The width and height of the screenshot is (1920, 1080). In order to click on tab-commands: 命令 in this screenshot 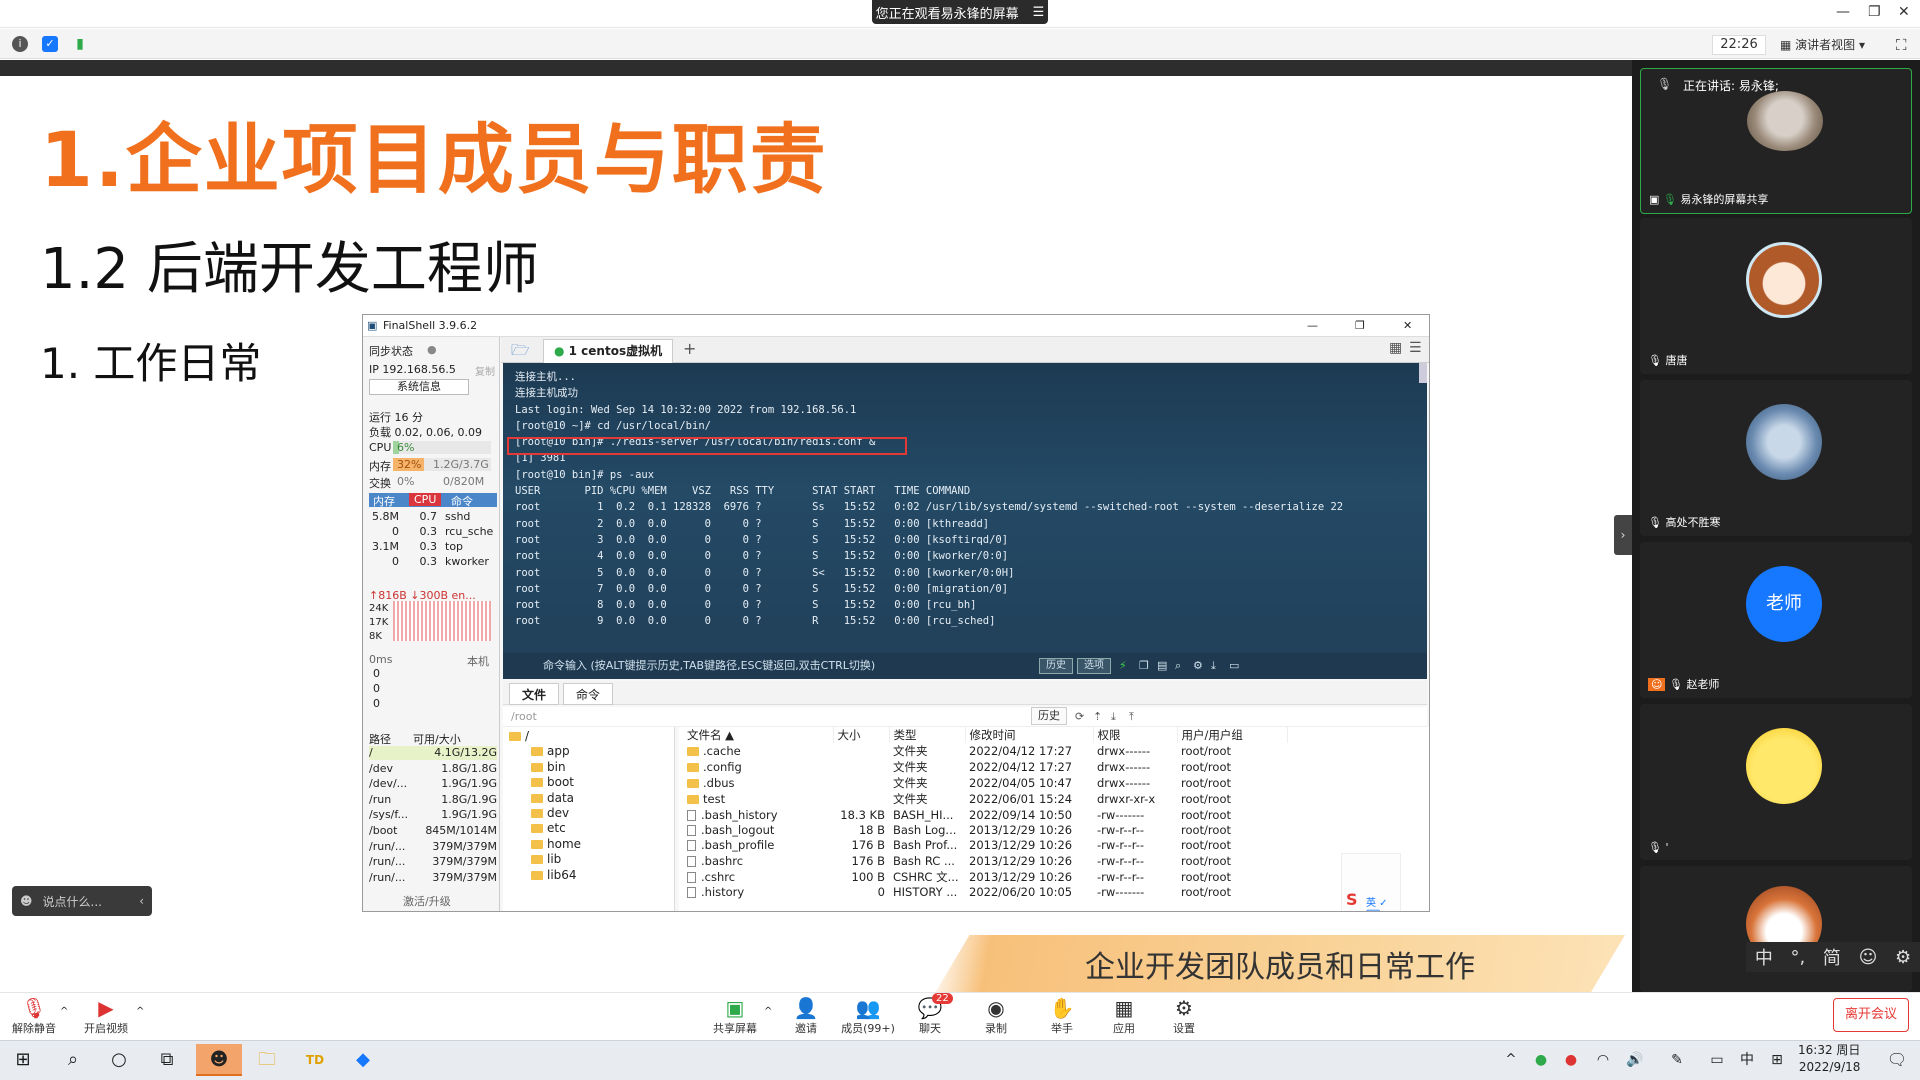, I will do `click(588, 694)`.